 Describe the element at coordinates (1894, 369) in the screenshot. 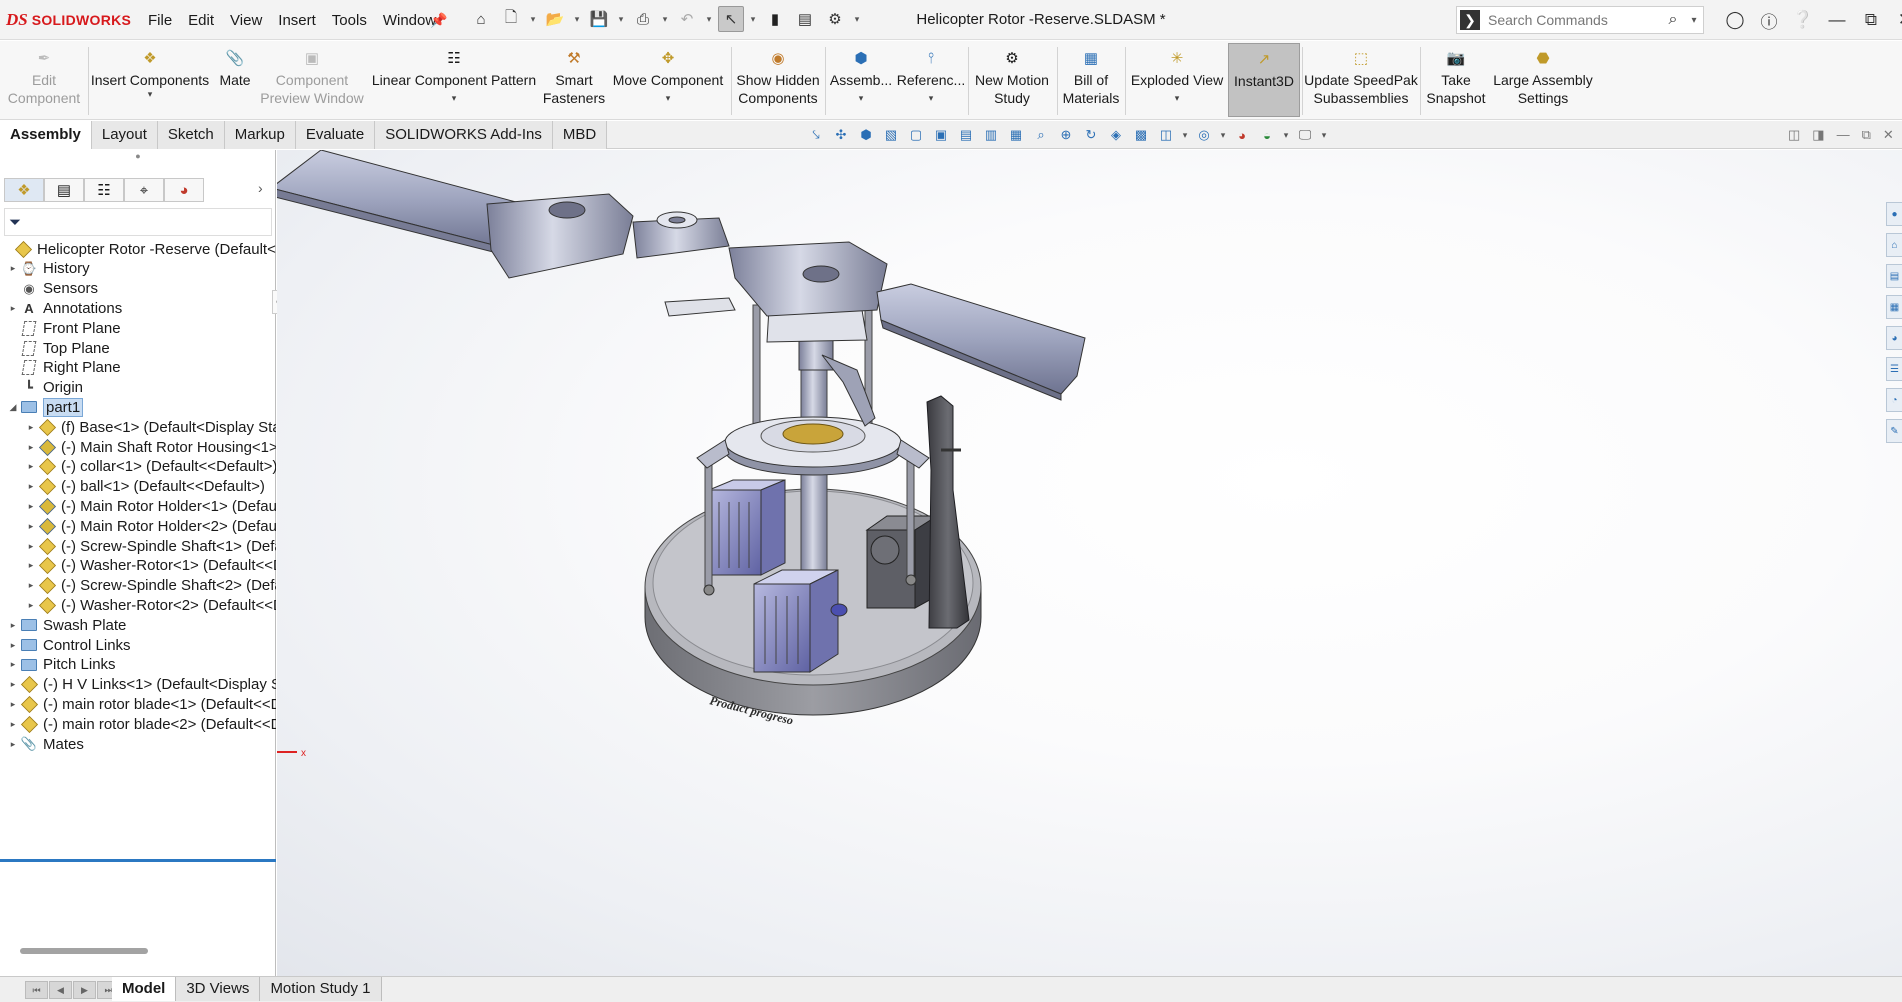

I see `custom-properties-icon: ☰` at that location.